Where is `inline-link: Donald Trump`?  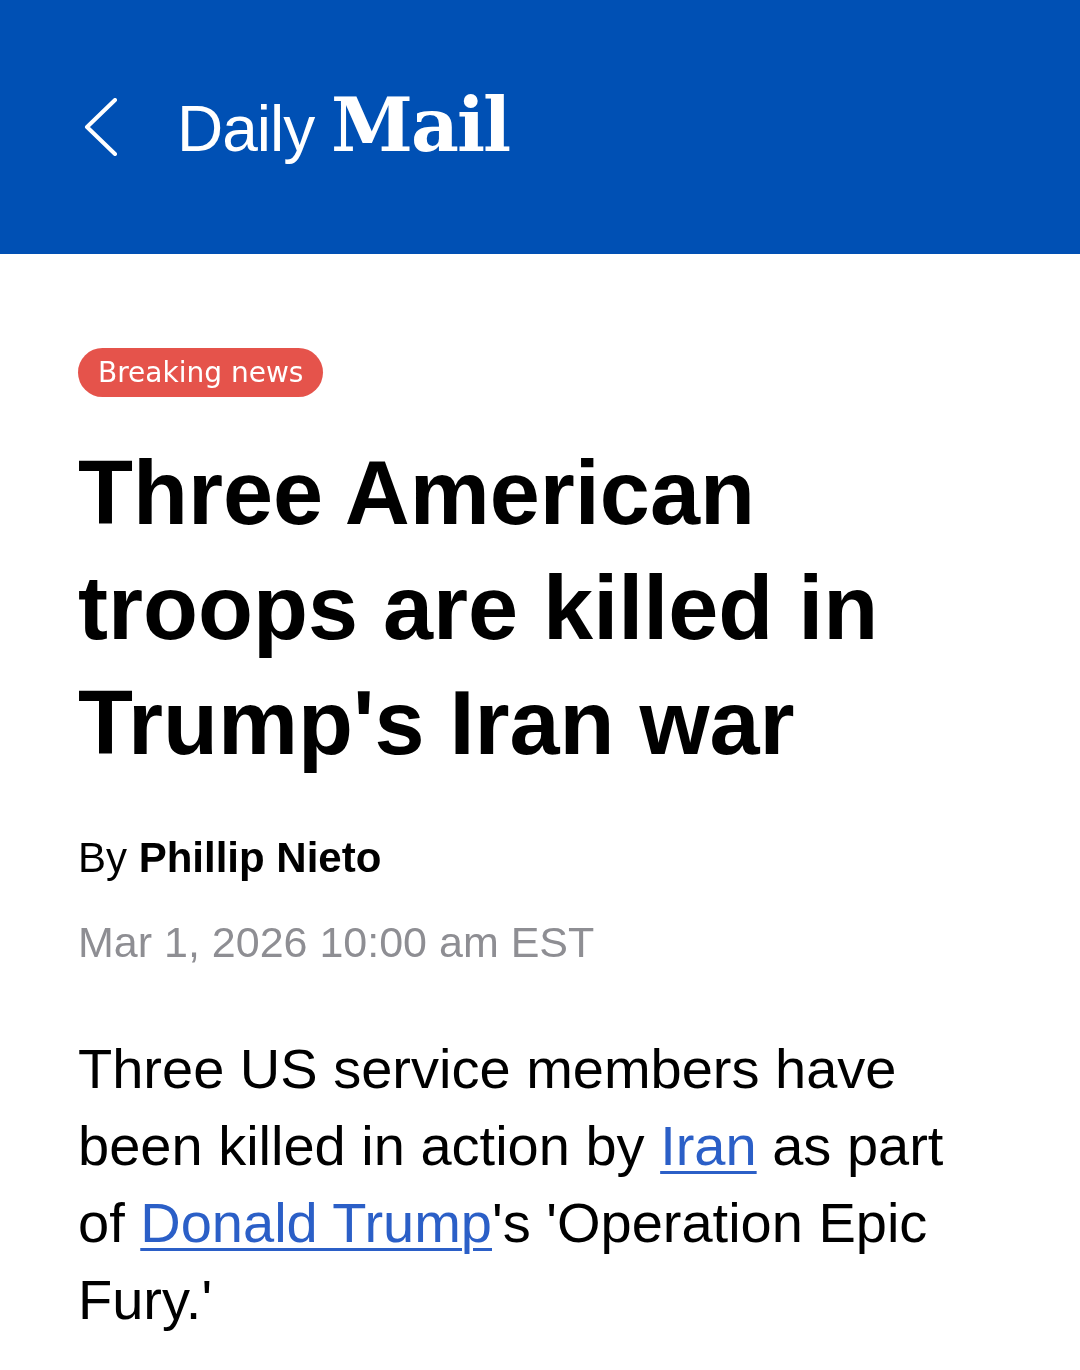 inline-link: Donald Trump is located at coordinates (316, 1222).